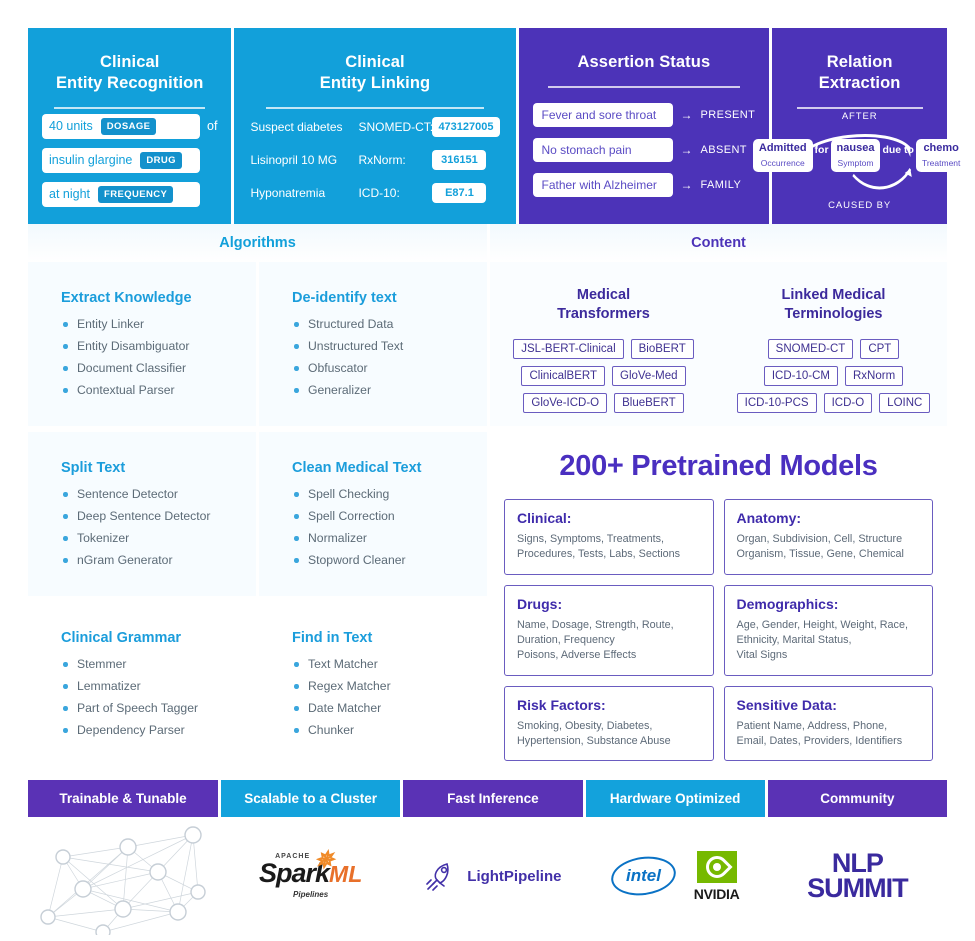 Image resolution: width=975 pixels, height=941 pixels. I want to click on footer-body: NLP SUMMIT, so click(857, 876).